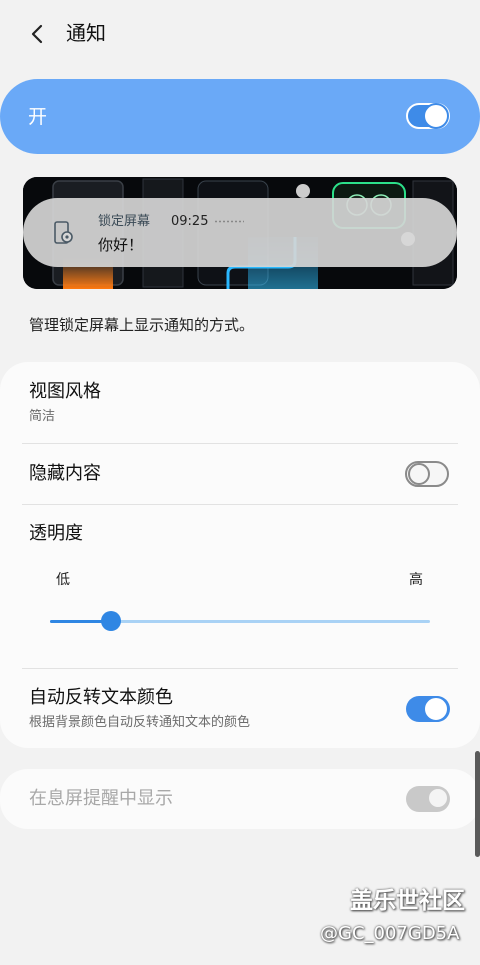 This screenshot has width=480, height=965. I want to click on chevron-left-icon, so click(37, 34).